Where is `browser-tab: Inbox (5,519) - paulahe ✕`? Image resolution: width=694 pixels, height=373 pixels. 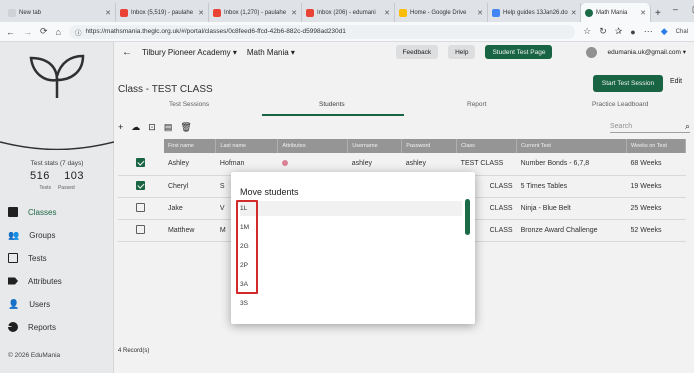
browser-tab: Inbox (5,519) - paulahe ✕ is located at coordinates (162, 12).